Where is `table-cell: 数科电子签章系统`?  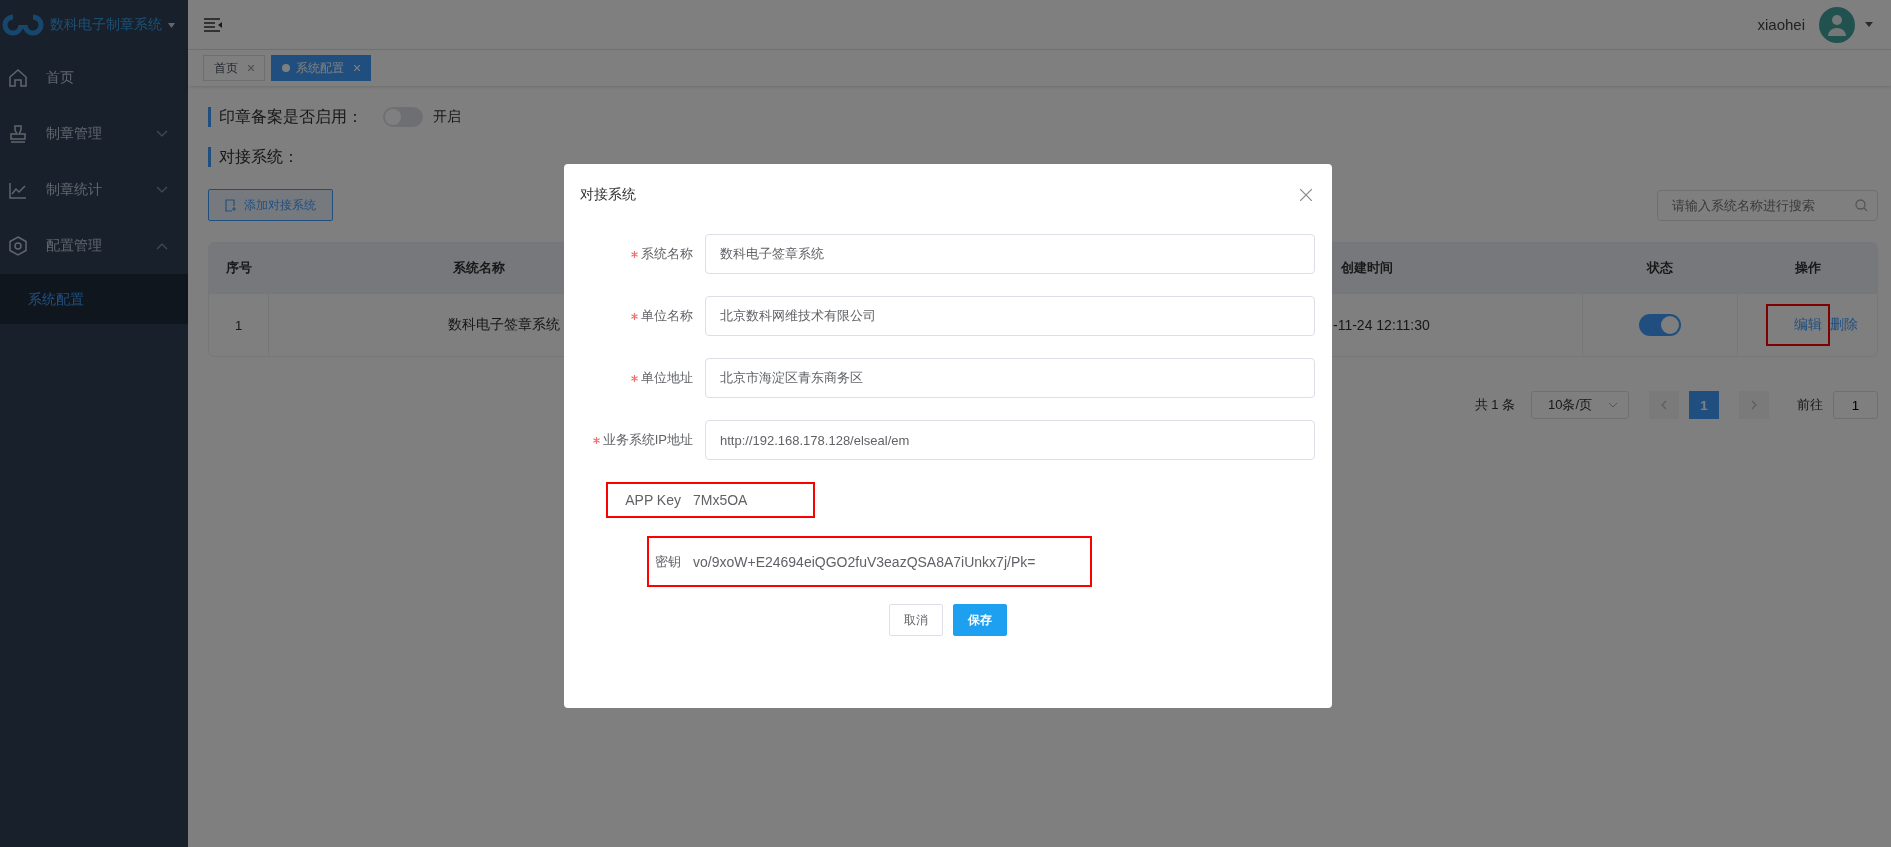 table-cell: 数科电子签章系统 is located at coordinates (503, 325).